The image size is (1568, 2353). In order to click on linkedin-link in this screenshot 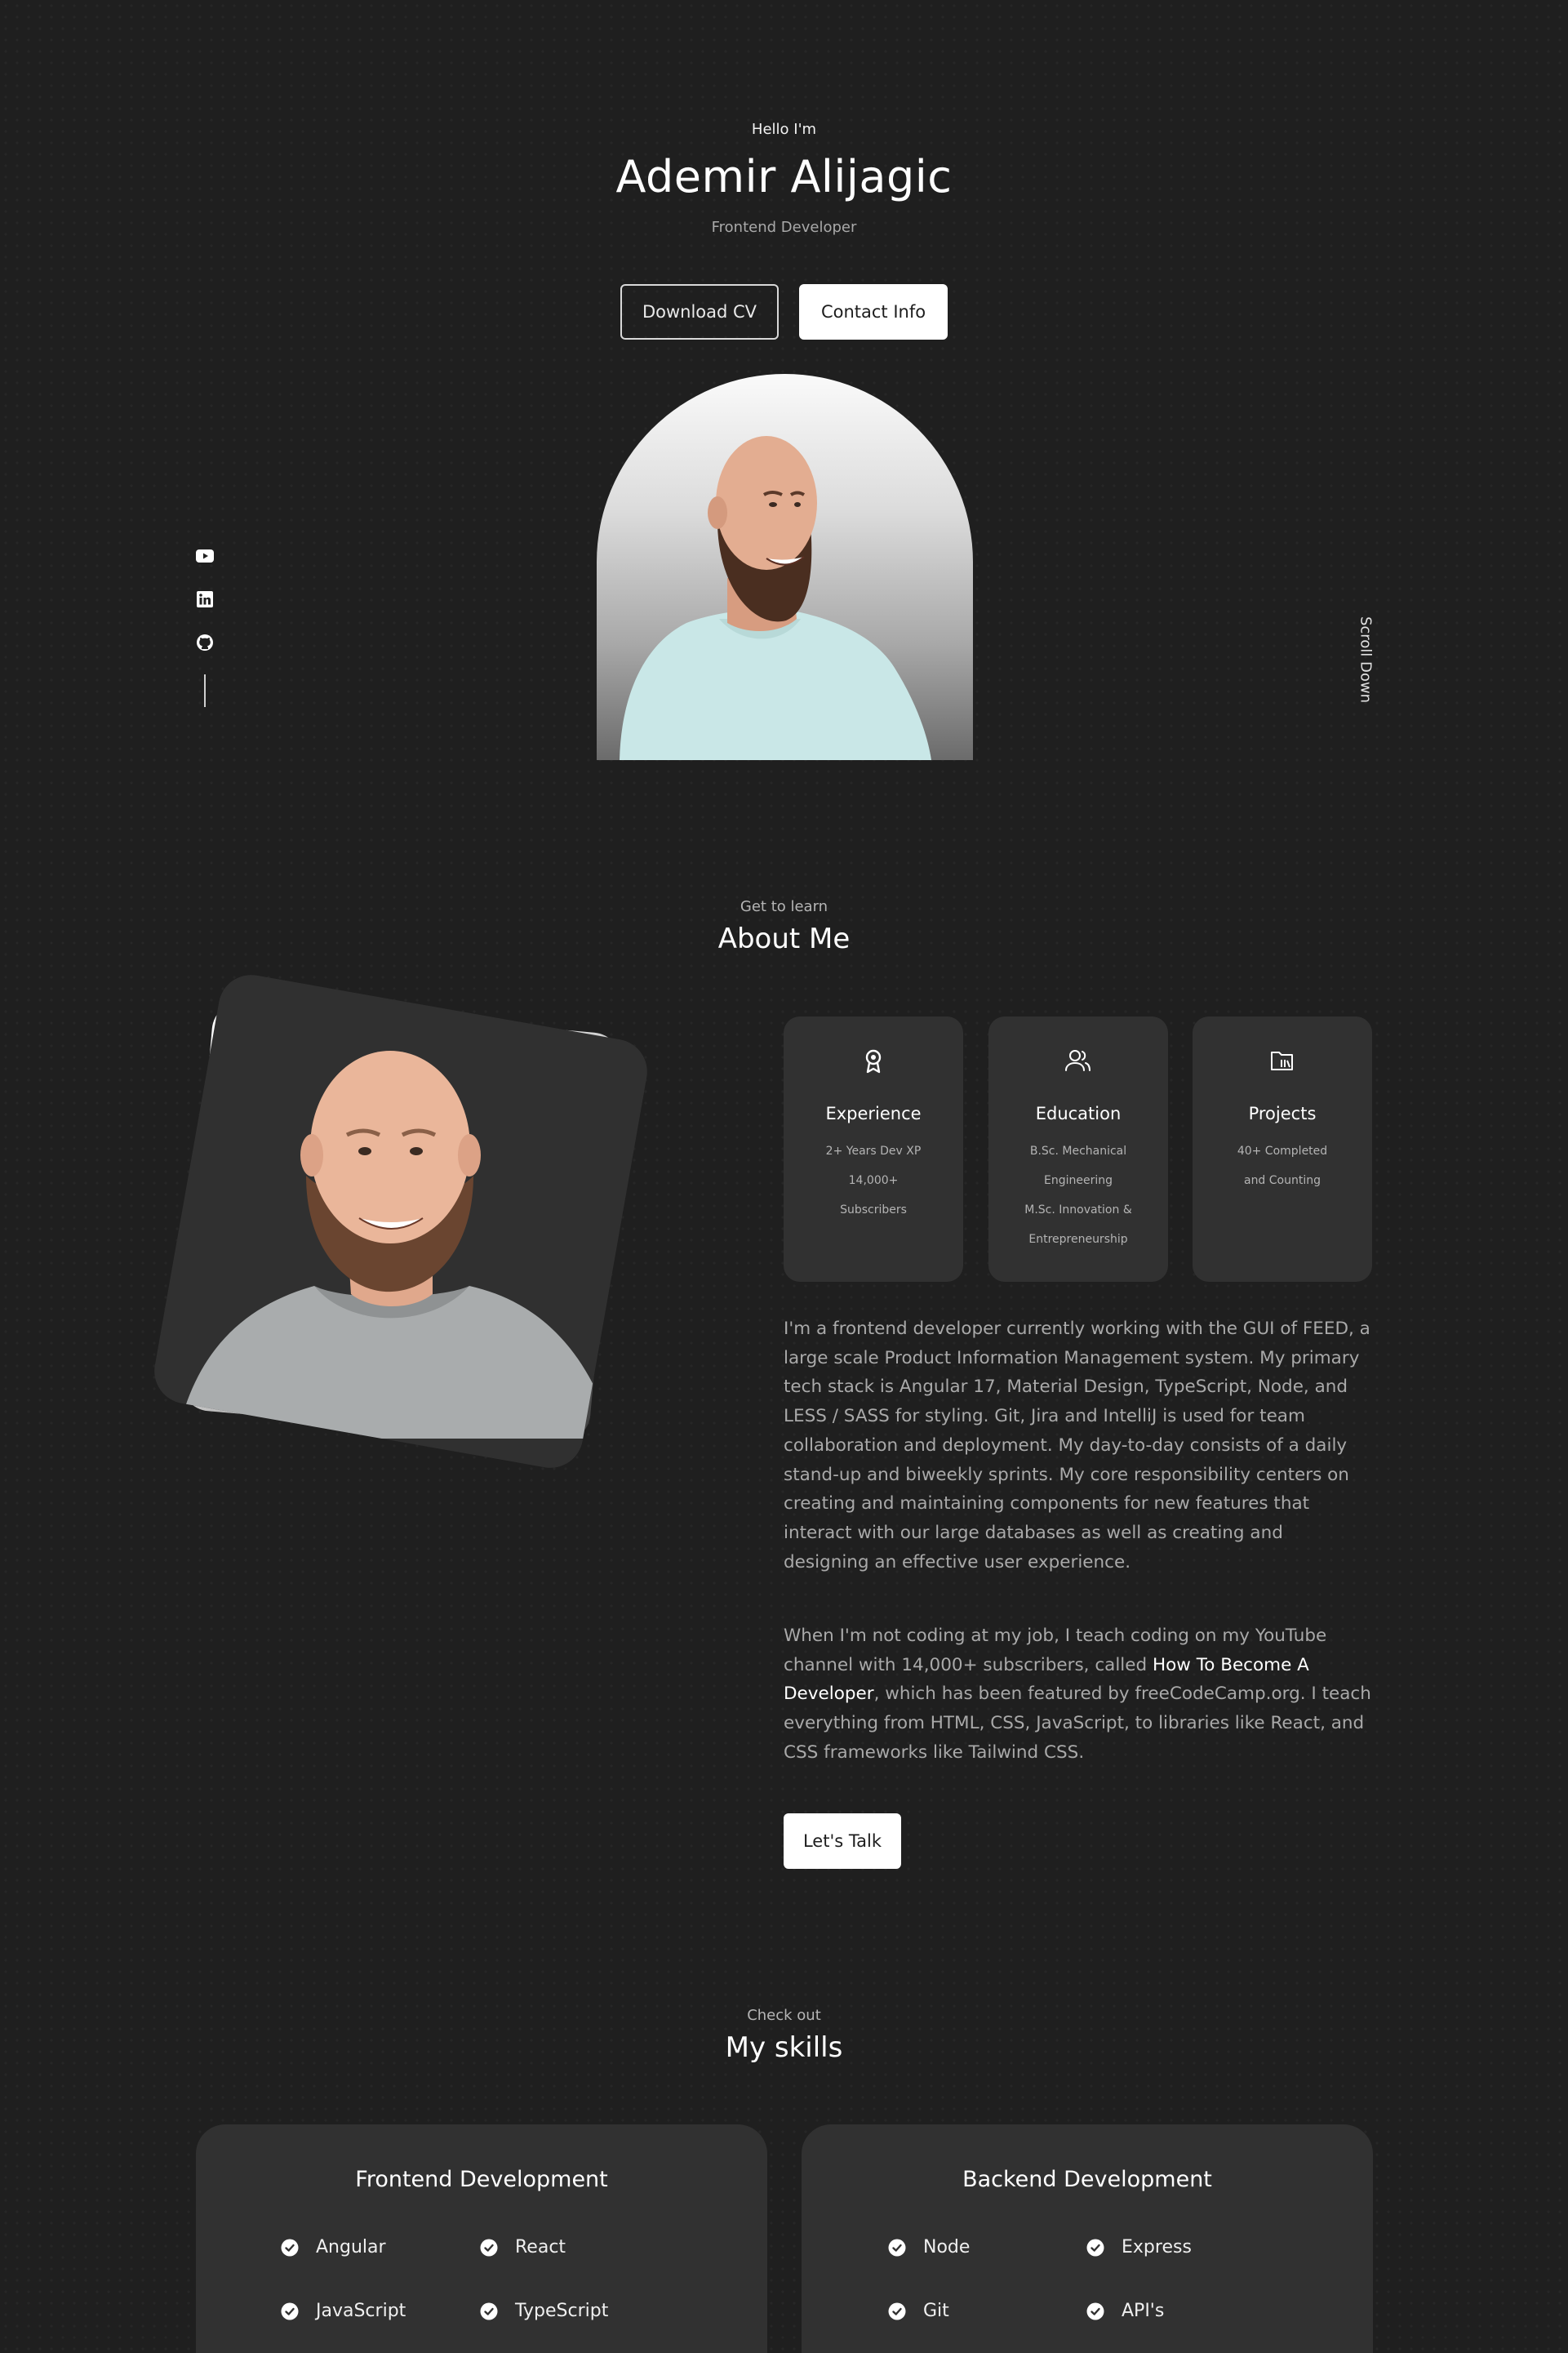, I will do `click(205, 599)`.